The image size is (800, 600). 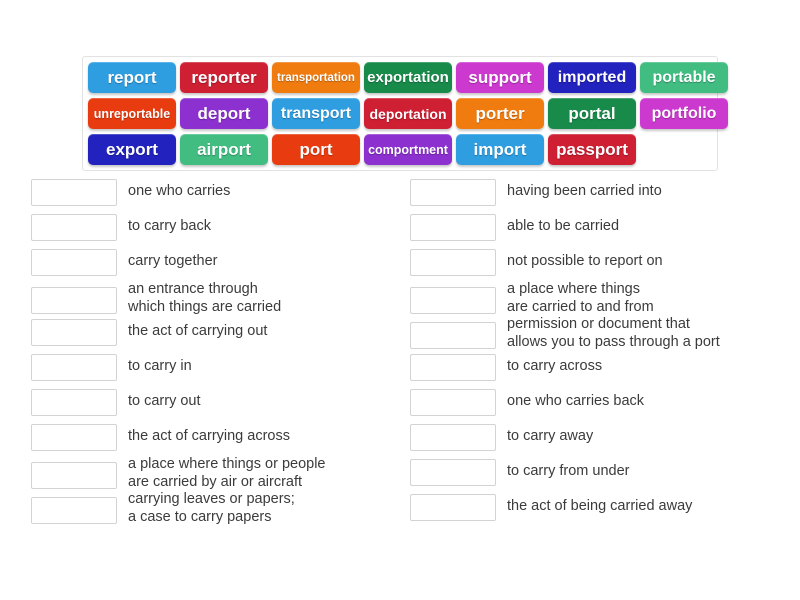 I want to click on definition-row: to carry from under, so click(x=600, y=473).